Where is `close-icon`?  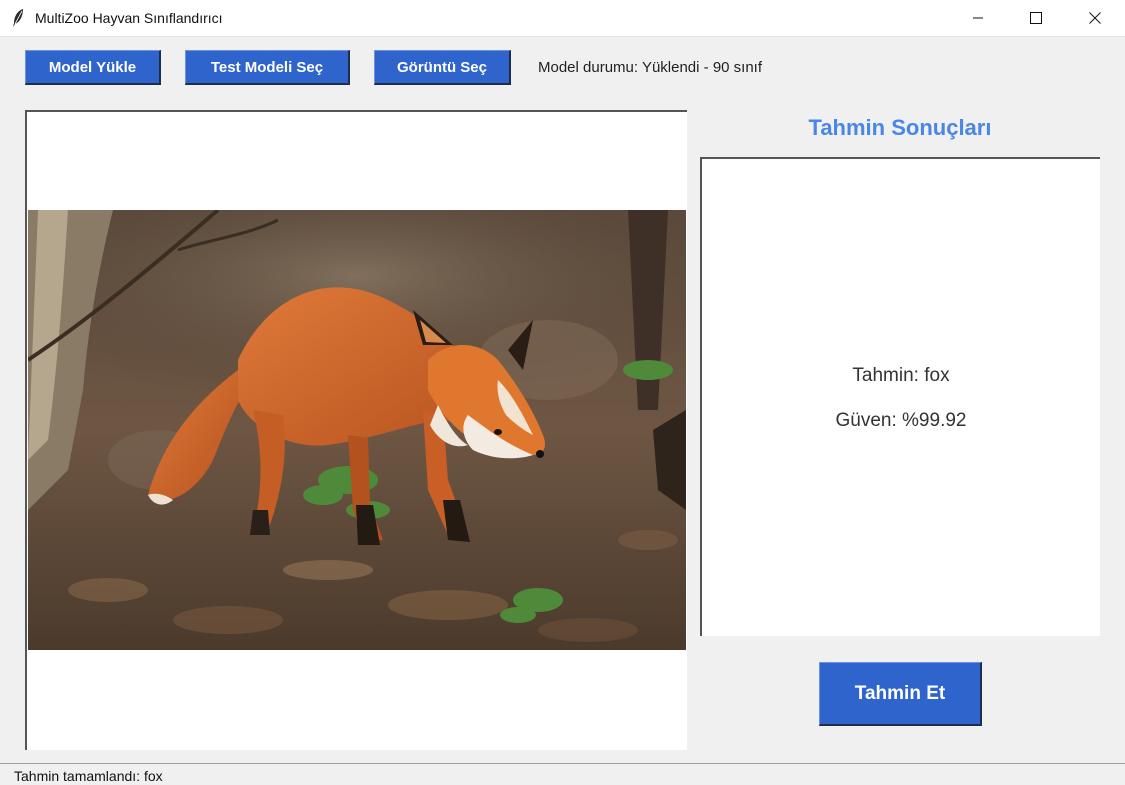
close-icon is located at coordinates (1095, 18).